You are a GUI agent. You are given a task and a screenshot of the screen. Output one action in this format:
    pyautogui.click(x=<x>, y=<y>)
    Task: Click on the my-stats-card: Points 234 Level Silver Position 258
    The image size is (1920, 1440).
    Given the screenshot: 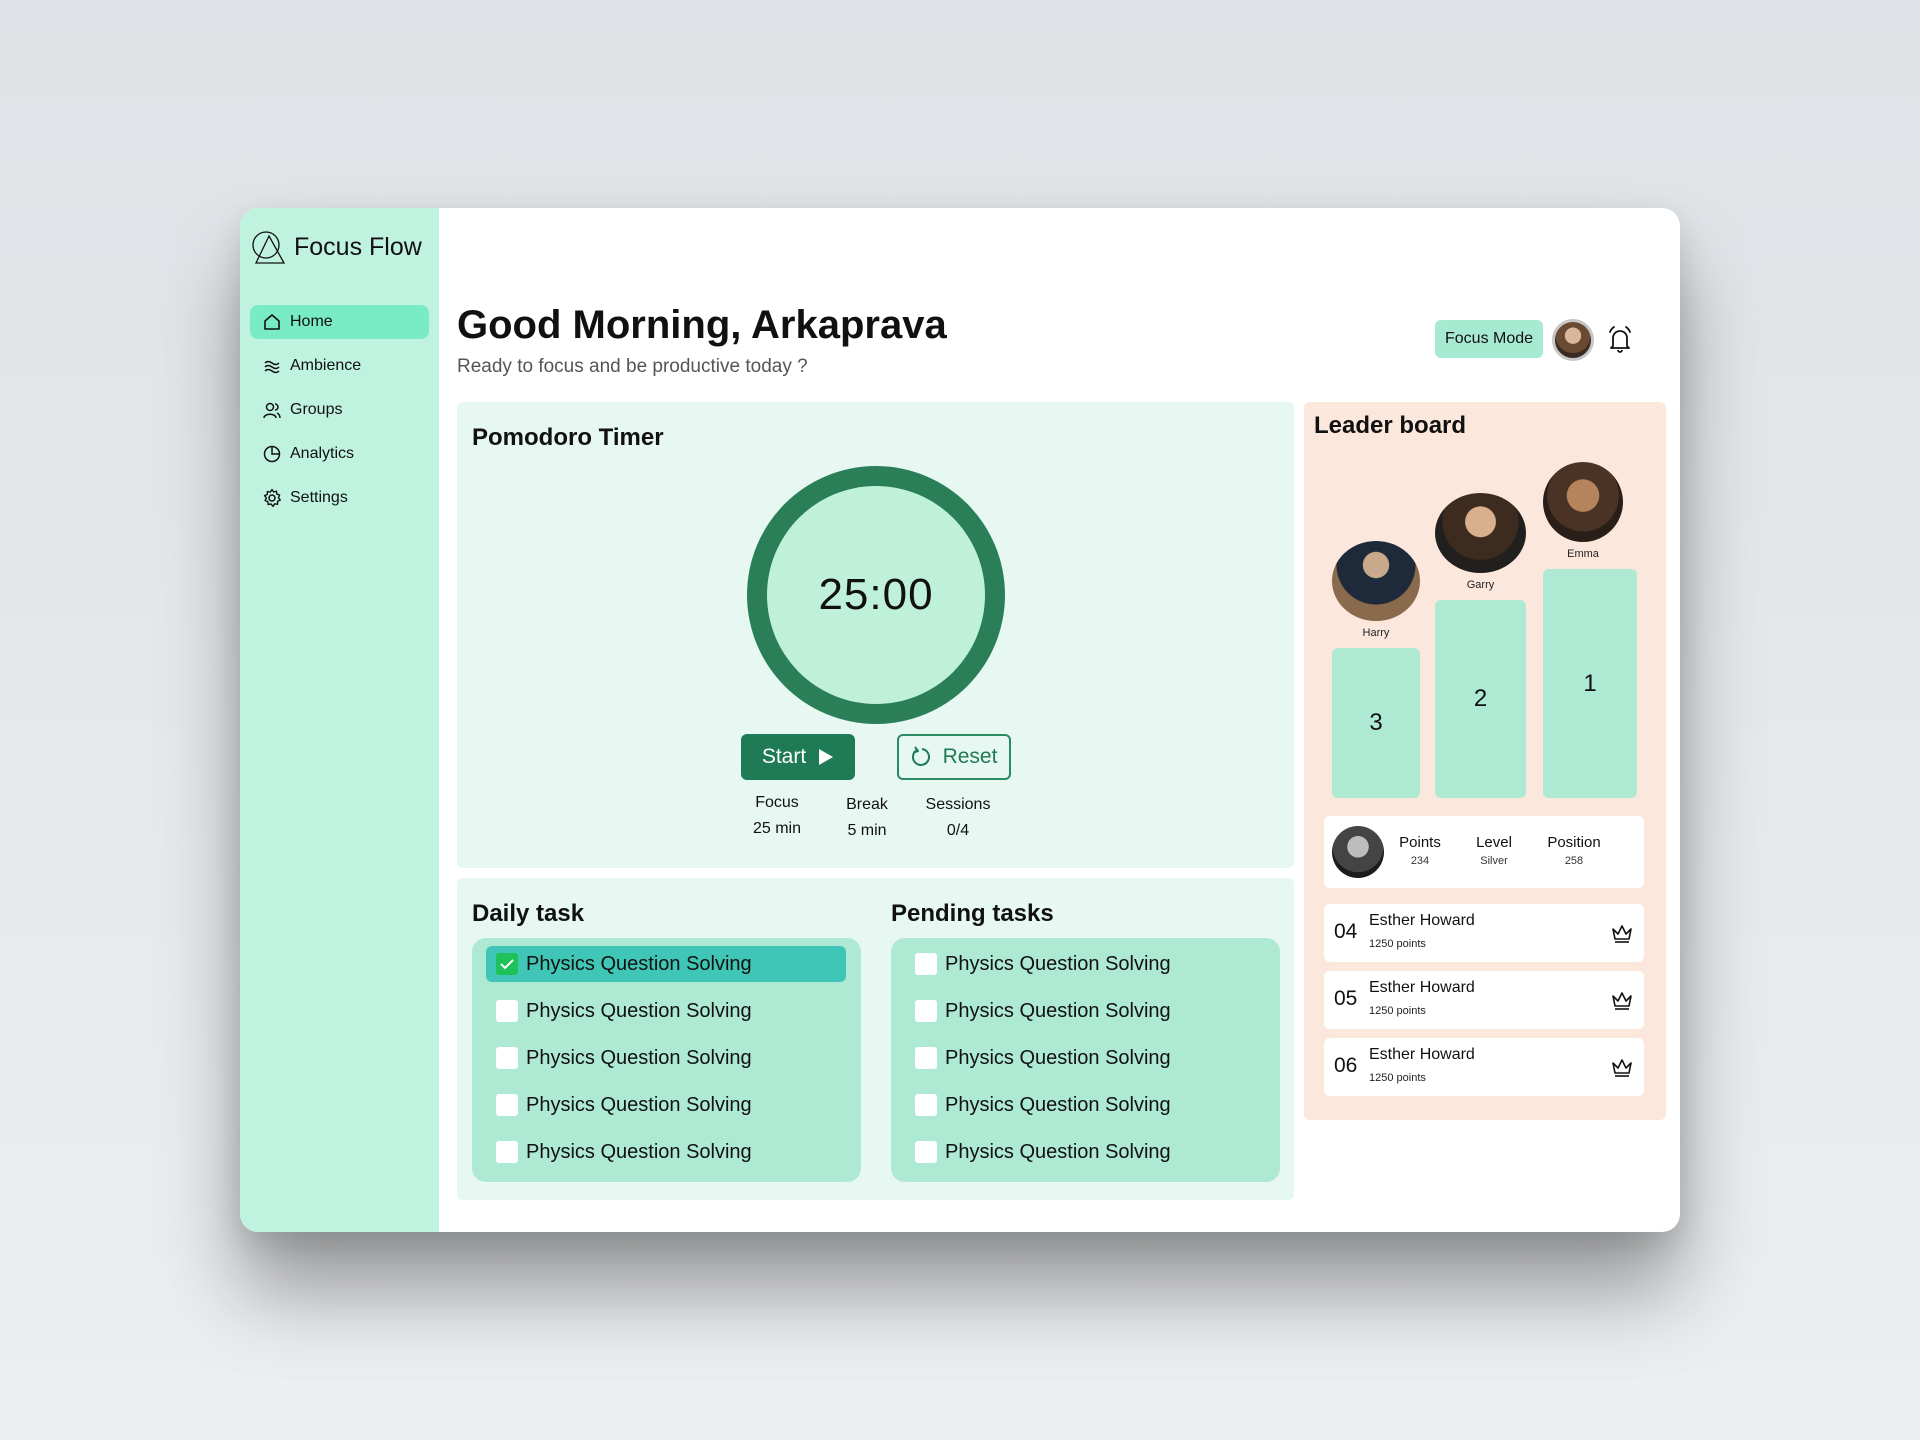 What is the action you would take?
    pyautogui.click(x=1484, y=852)
    